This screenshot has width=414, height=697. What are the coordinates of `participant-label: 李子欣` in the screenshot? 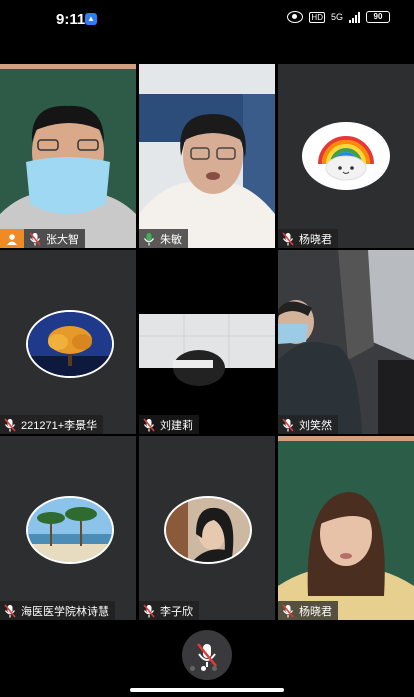 It's located at (169, 610).